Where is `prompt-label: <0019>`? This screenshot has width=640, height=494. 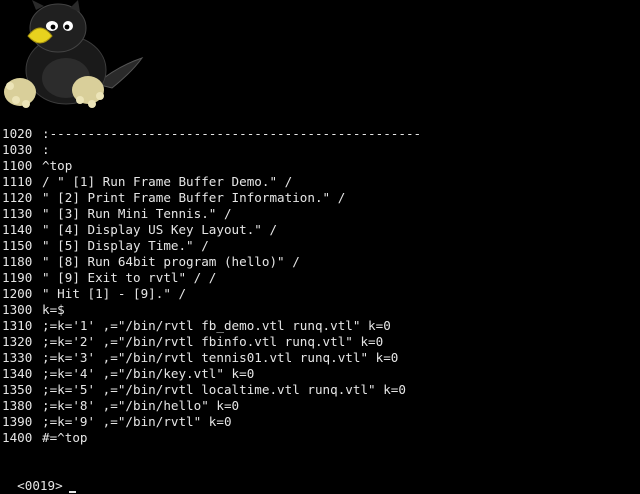 prompt-label: <0019> is located at coordinates (40, 485).